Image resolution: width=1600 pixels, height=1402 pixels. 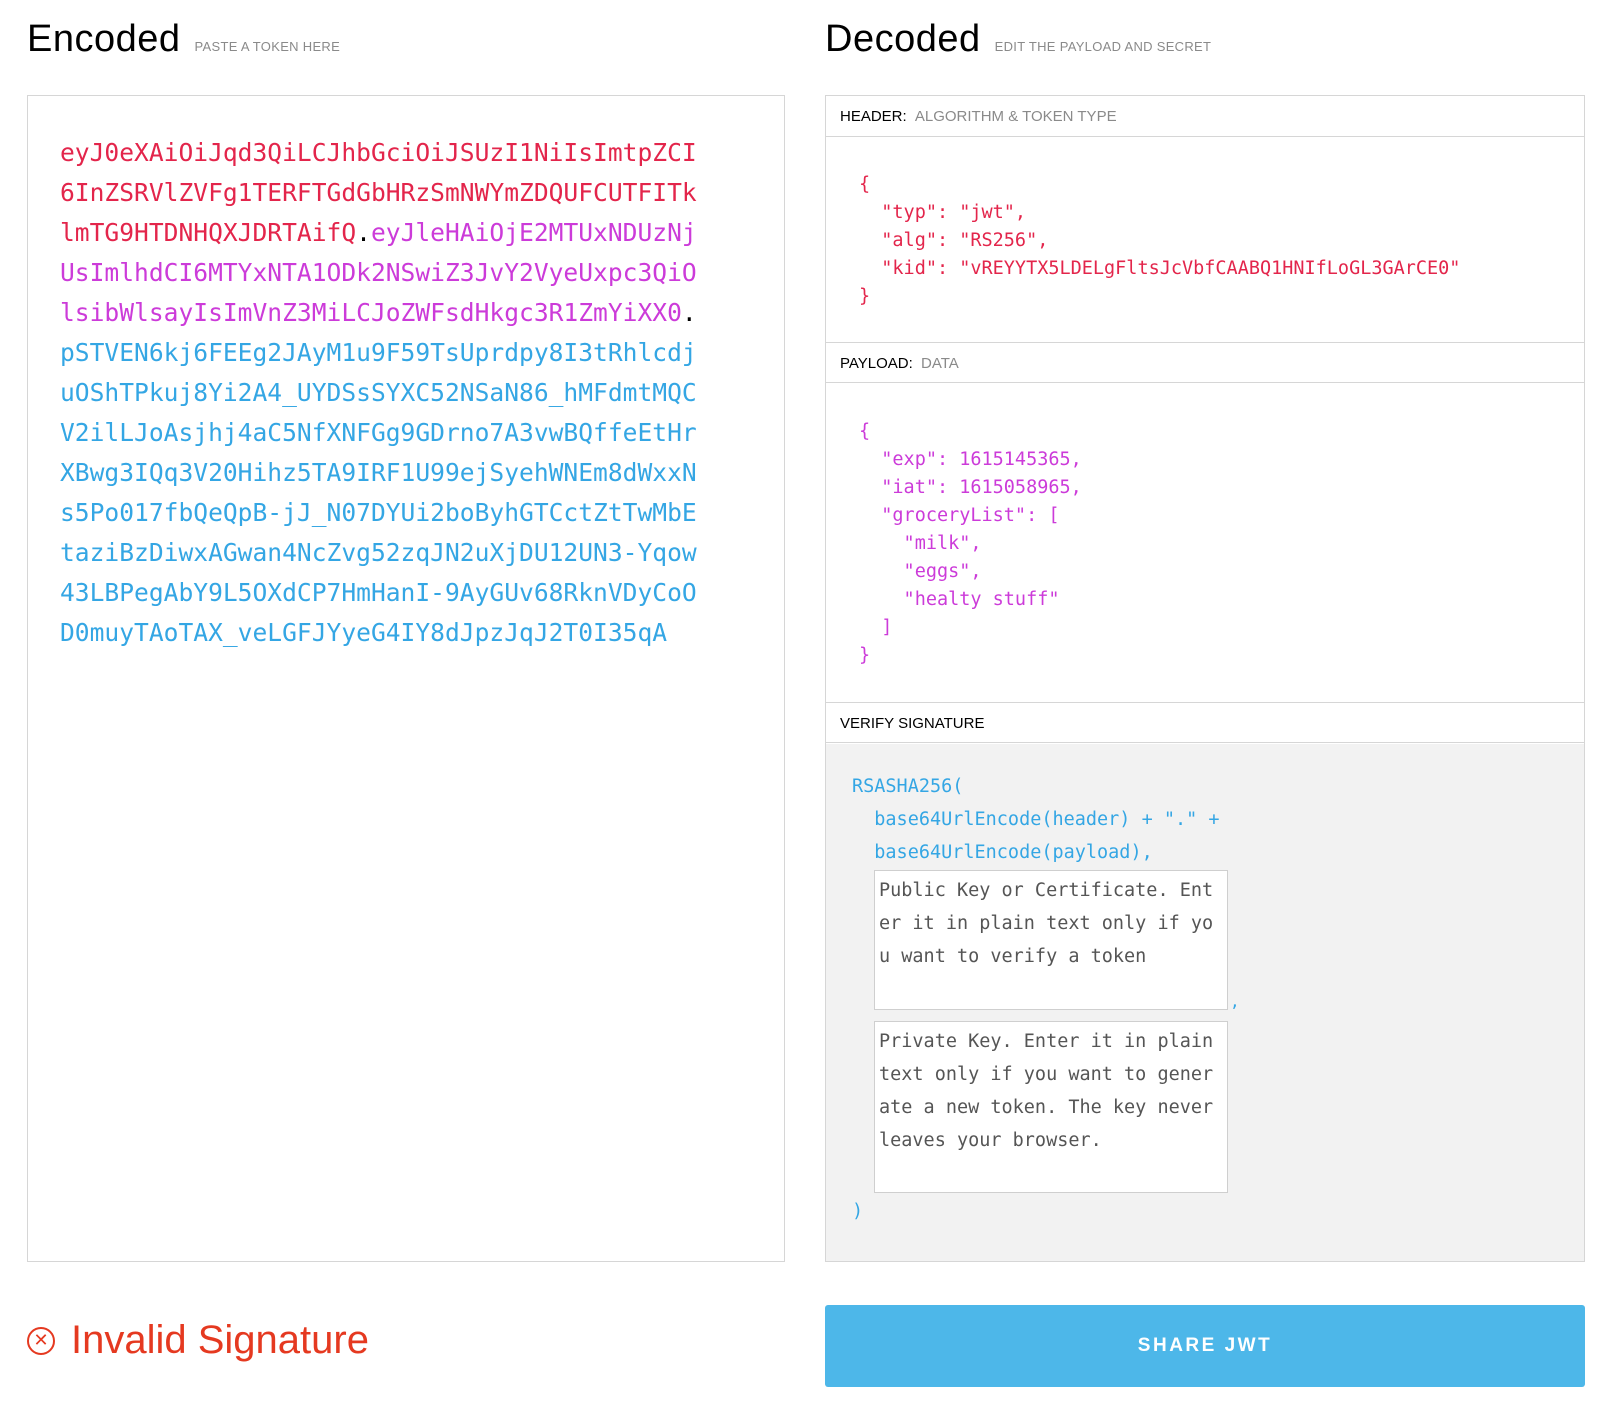 I want to click on payload-section-label: PAYLOAD: DATA, so click(x=1205, y=362).